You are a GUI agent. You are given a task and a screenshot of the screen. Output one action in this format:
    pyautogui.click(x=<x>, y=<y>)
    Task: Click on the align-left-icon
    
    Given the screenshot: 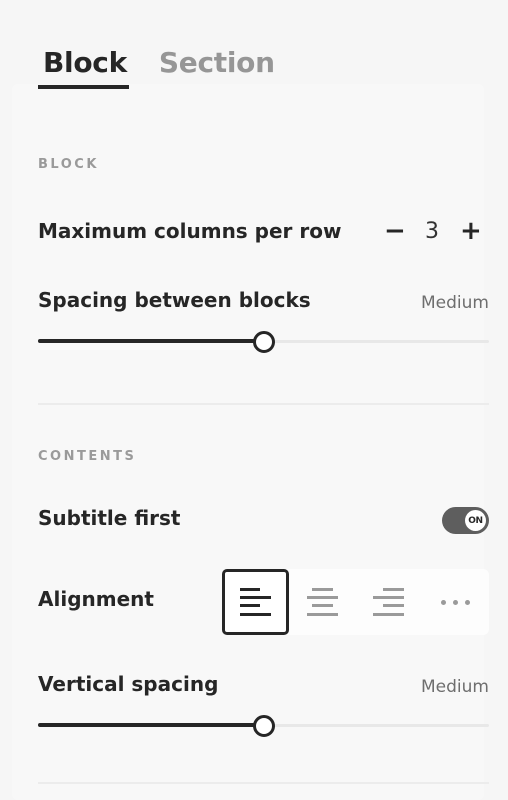 What is the action you would take?
    pyautogui.click(x=255, y=602)
    